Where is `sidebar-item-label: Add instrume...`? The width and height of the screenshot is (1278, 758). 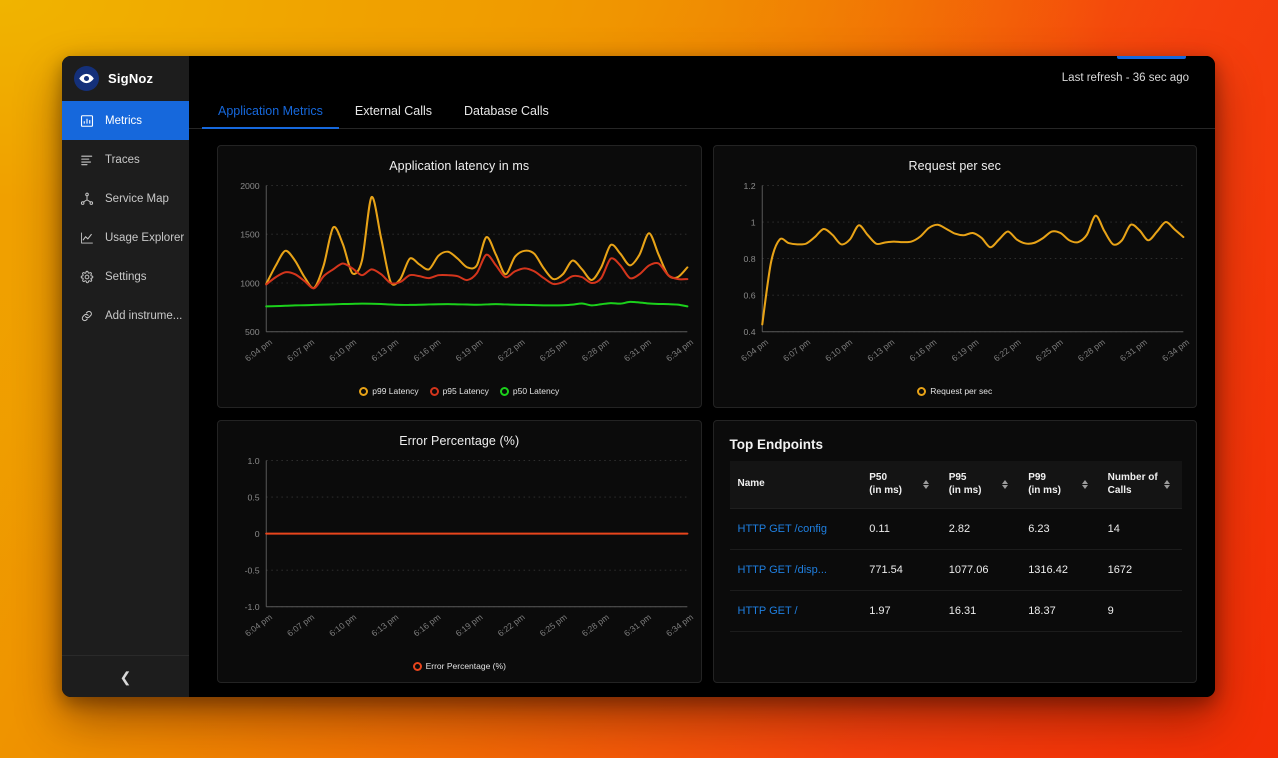
sidebar-item-label: Add instrume... is located at coordinates (144, 315).